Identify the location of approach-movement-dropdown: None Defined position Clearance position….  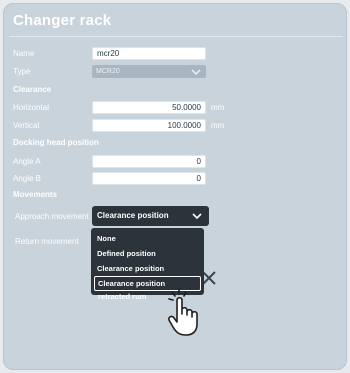
(147, 264).